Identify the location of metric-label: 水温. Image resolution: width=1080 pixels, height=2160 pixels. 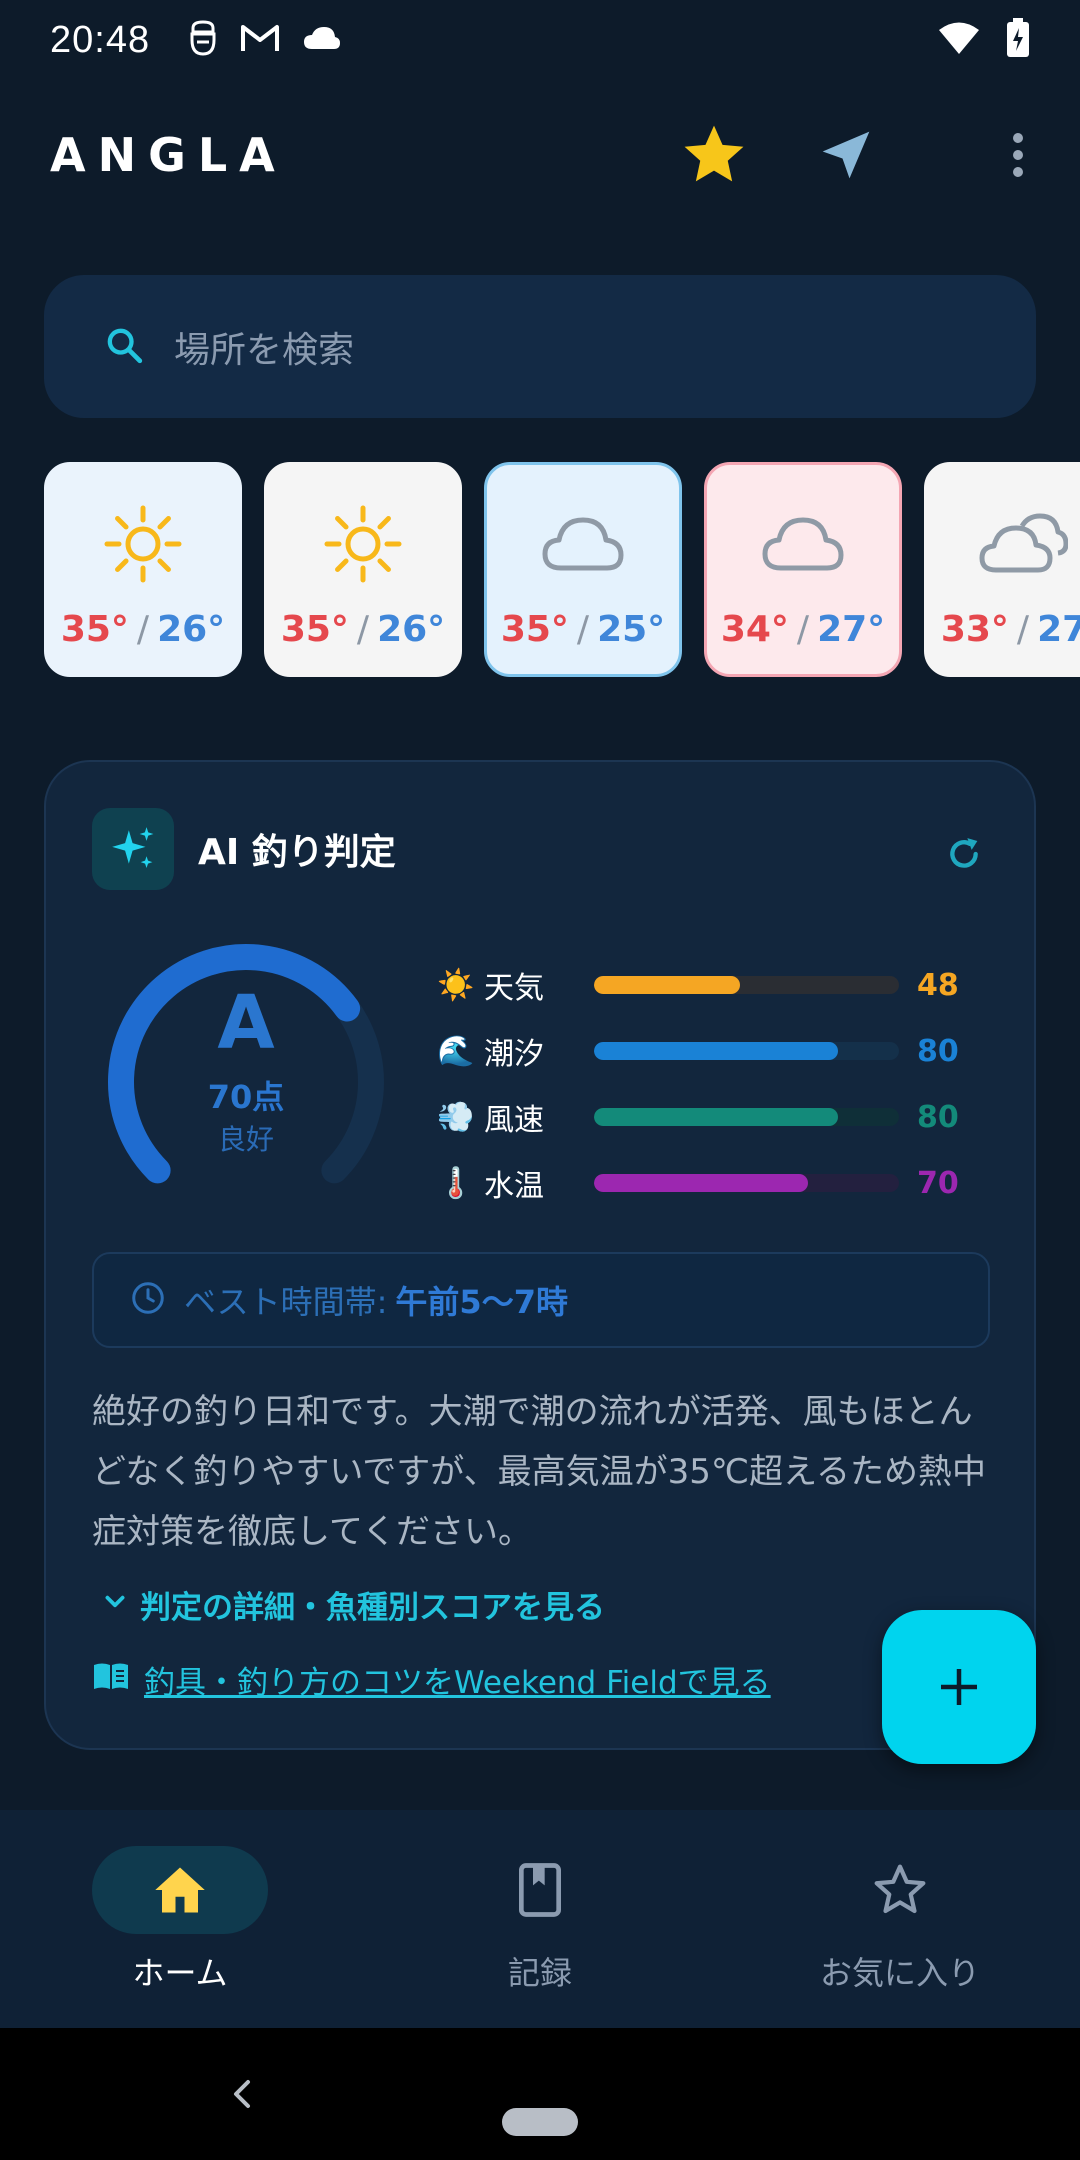
(514, 1186).